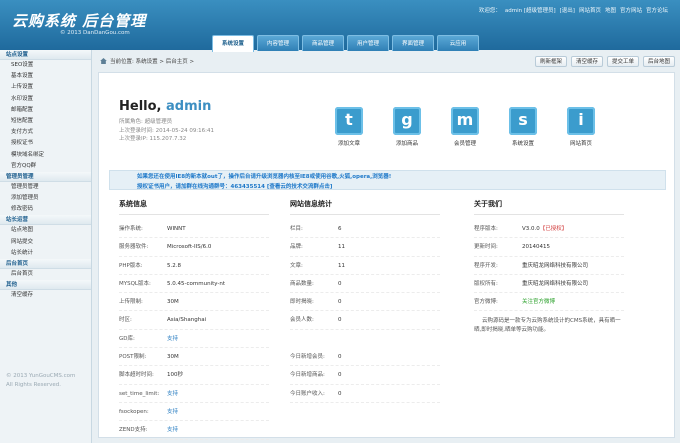  Describe the element at coordinates (194, 357) in the screenshot. I see `table-row: POST限制: 30M` at that location.